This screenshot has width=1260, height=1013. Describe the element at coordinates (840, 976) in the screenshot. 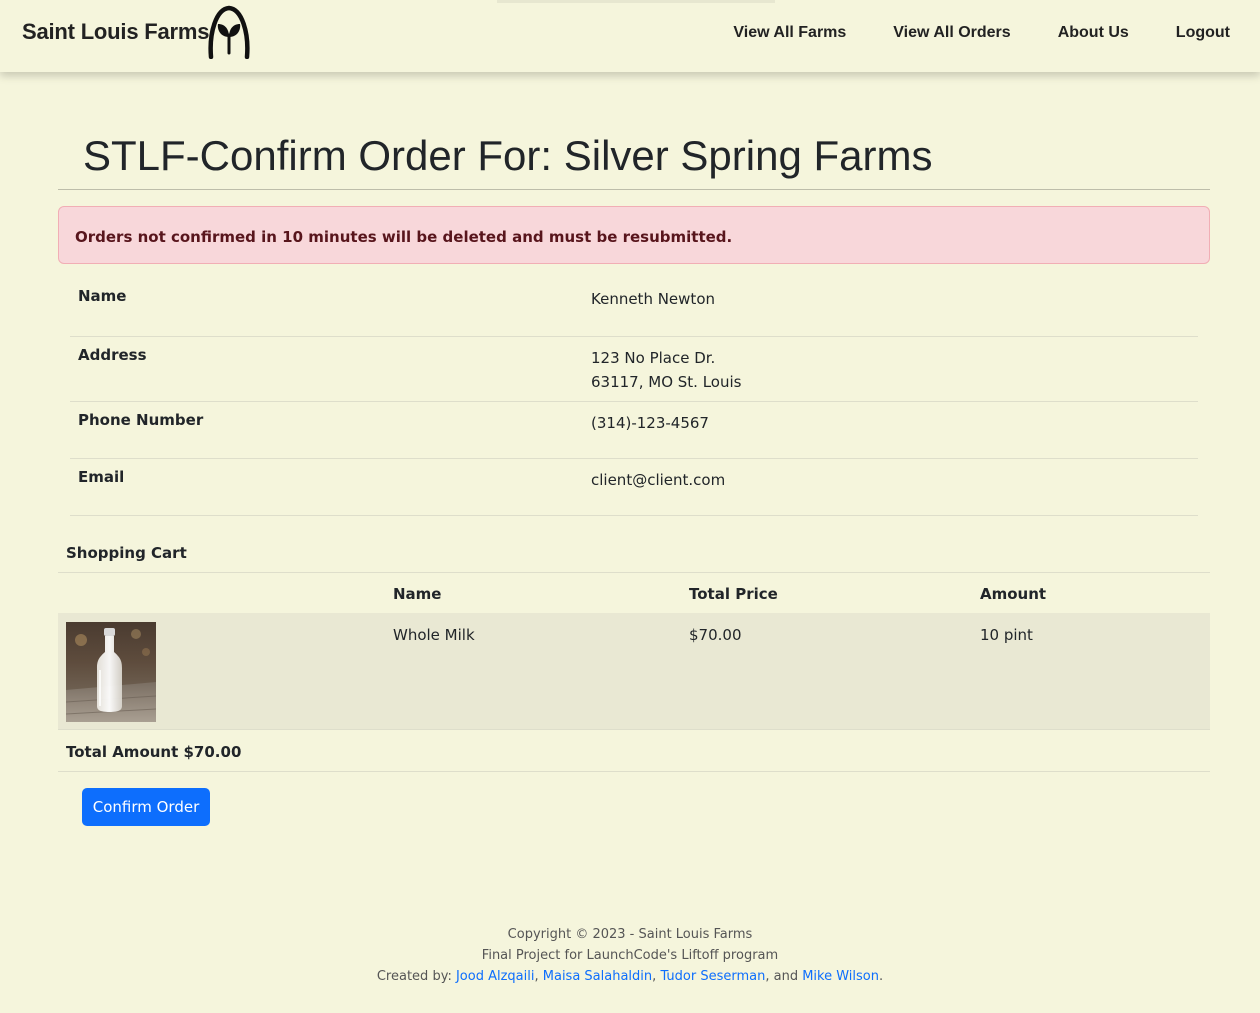

I see `author-link-mike: Mike Wilson` at that location.